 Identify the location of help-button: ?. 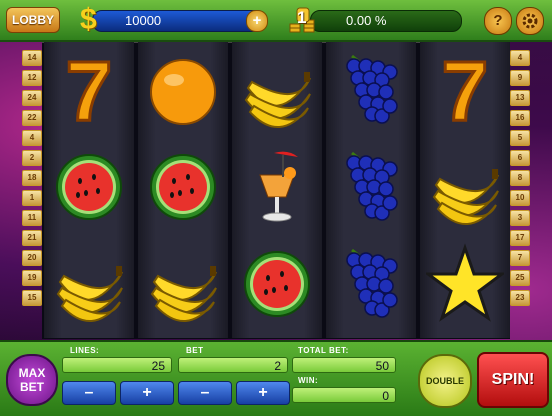
(498, 21).